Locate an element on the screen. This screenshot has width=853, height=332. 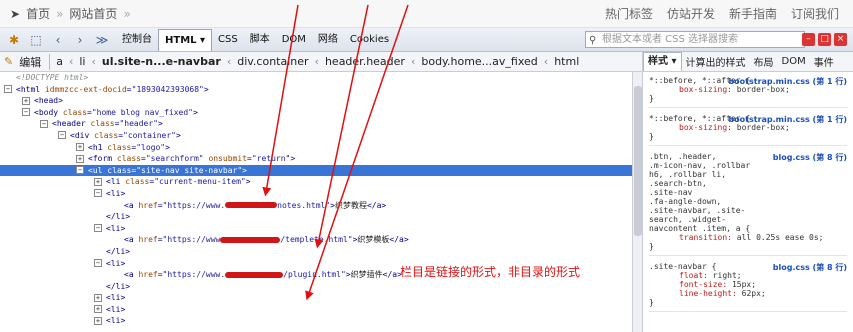
css-rule-close: } is located at coordinates (651, 302).